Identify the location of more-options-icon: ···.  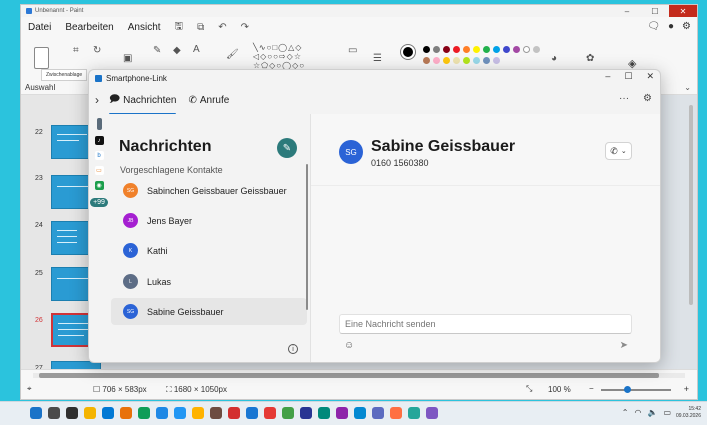
(624, 98).